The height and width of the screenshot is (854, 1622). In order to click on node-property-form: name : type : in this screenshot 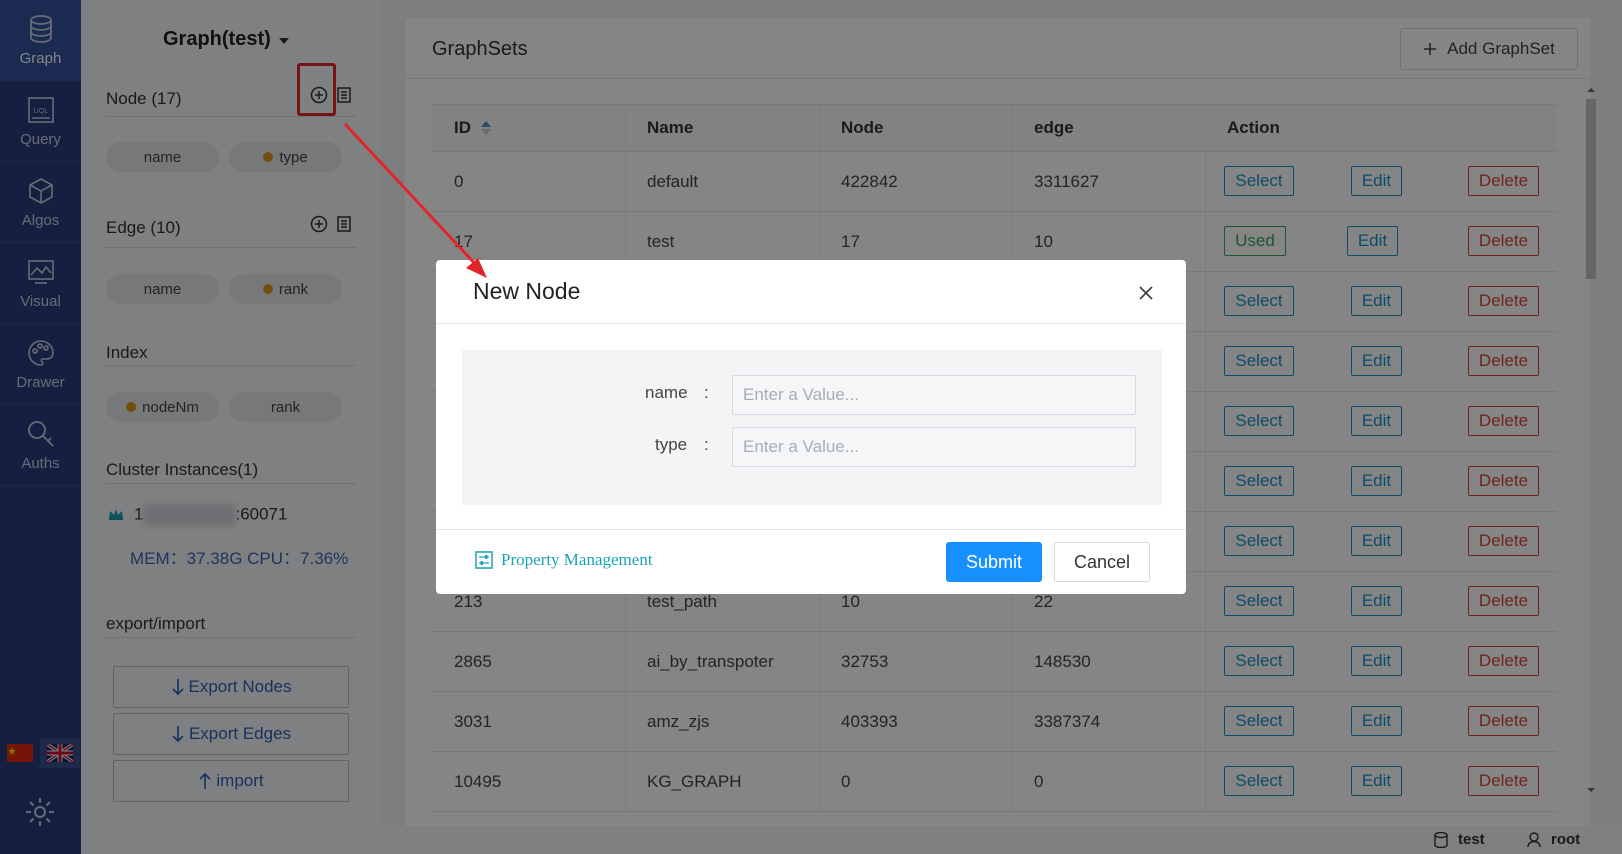, I will do `click(812, 427)`.